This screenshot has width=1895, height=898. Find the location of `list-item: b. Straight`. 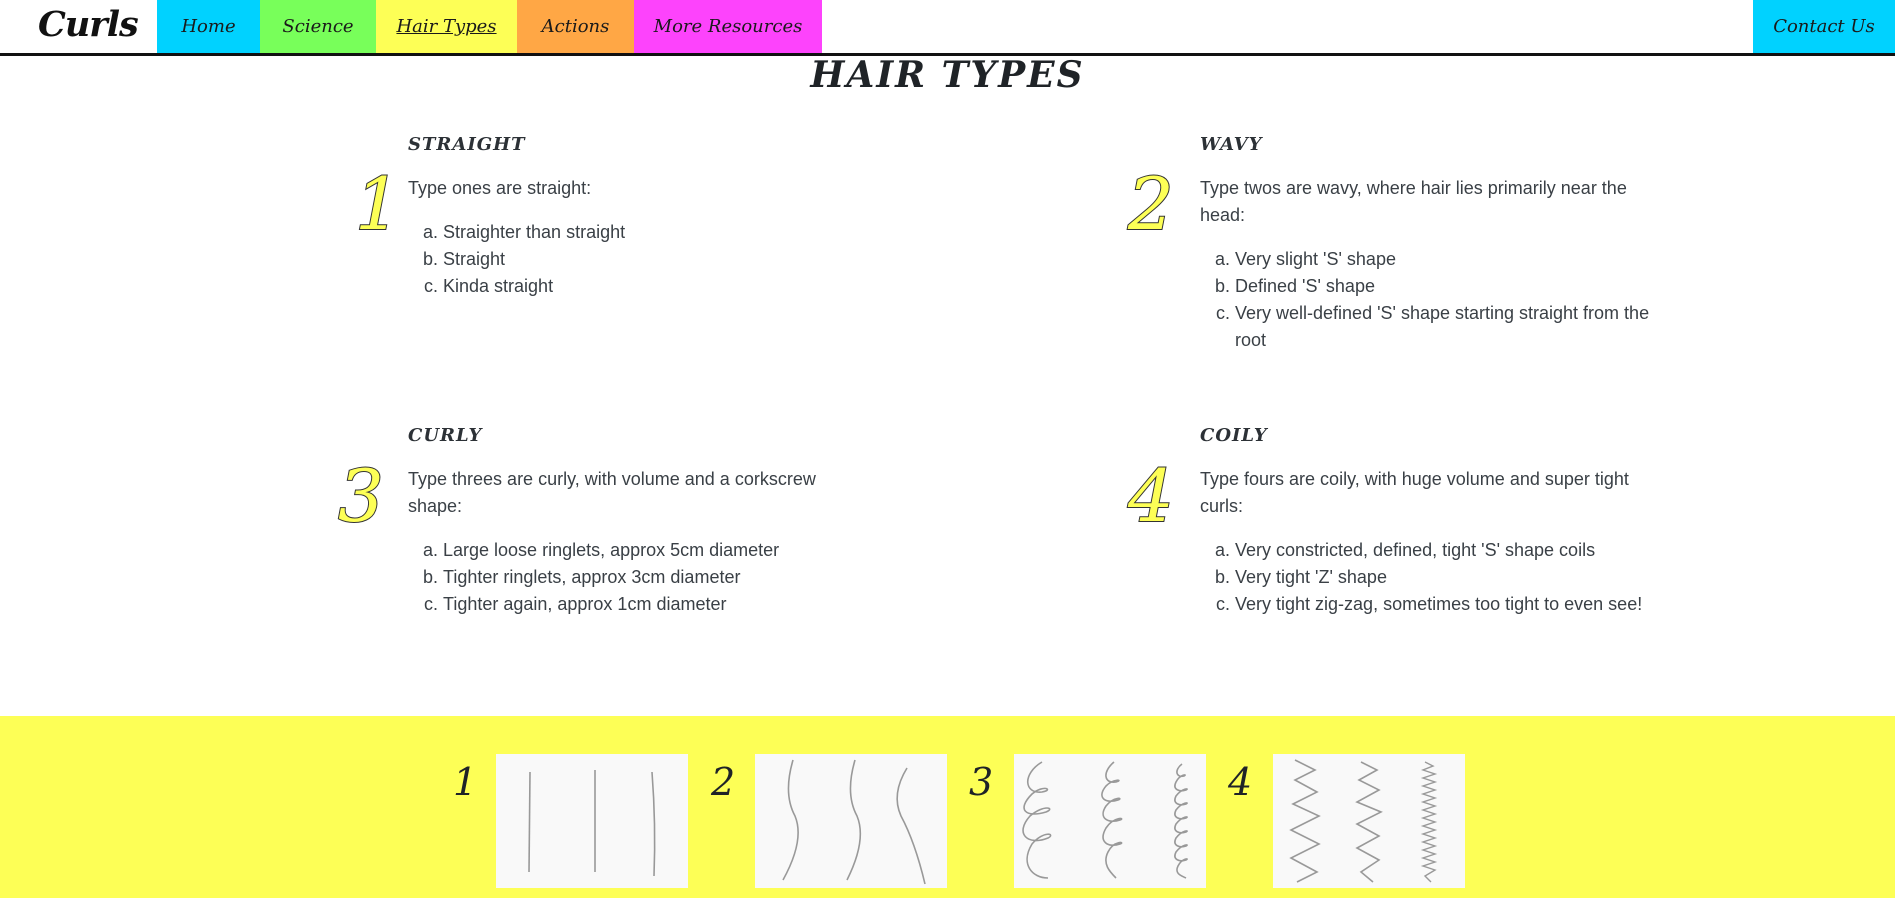

list-item: b. Straight is located at coordinates (464, 259).